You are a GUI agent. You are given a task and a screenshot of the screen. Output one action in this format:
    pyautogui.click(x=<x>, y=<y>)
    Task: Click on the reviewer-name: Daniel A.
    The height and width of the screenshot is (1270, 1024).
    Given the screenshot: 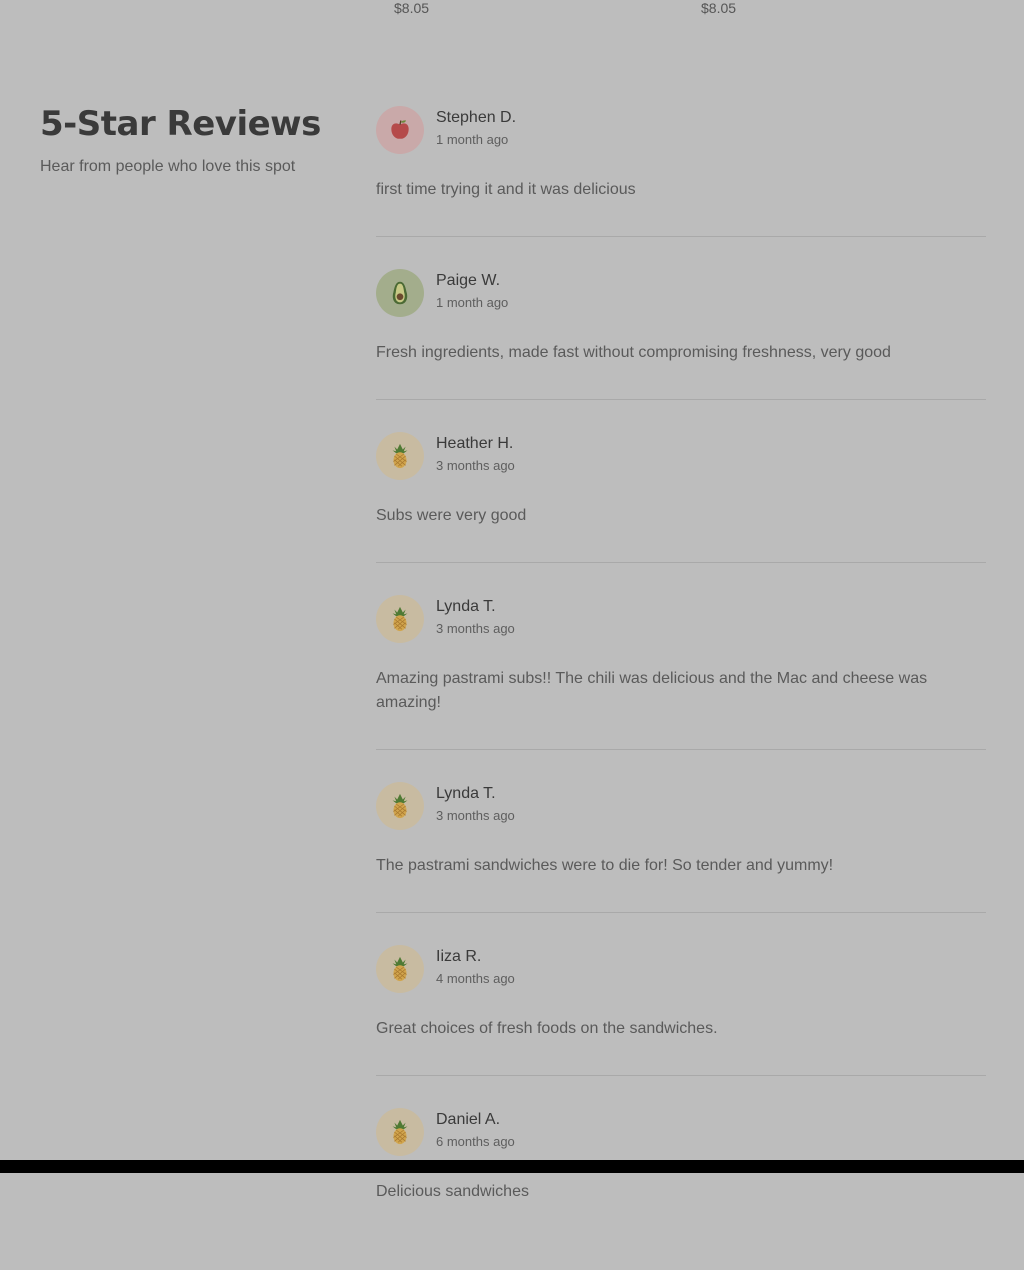 What is the action you would take?
    pyautogui.click(x=468, y=1119)
    